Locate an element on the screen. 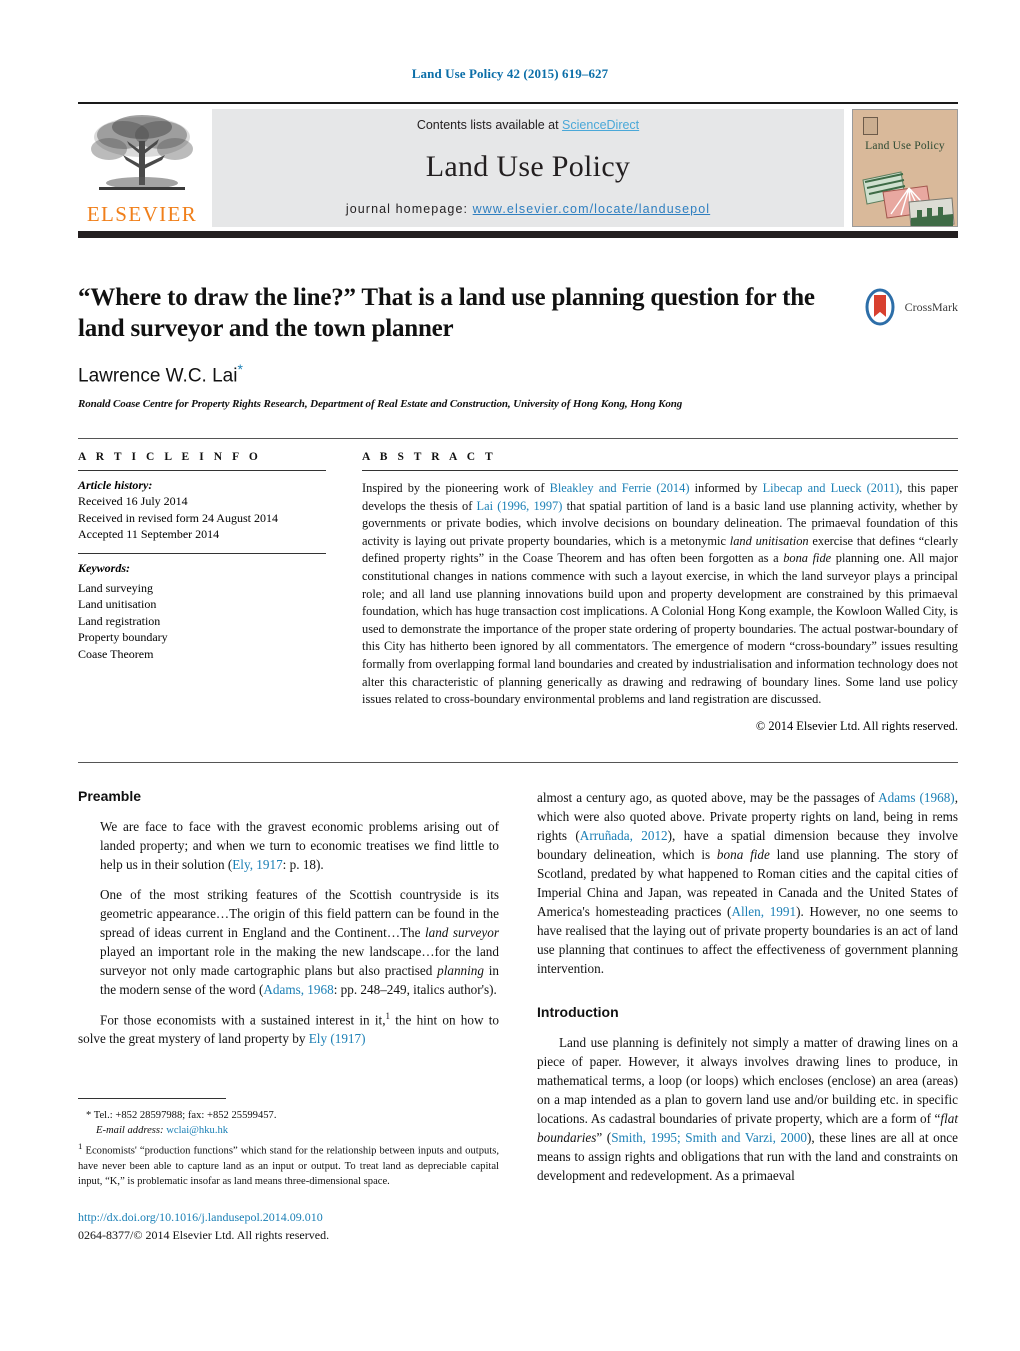  author-name: Lawrence W.C. Lai is located at coordinates (158, 376).